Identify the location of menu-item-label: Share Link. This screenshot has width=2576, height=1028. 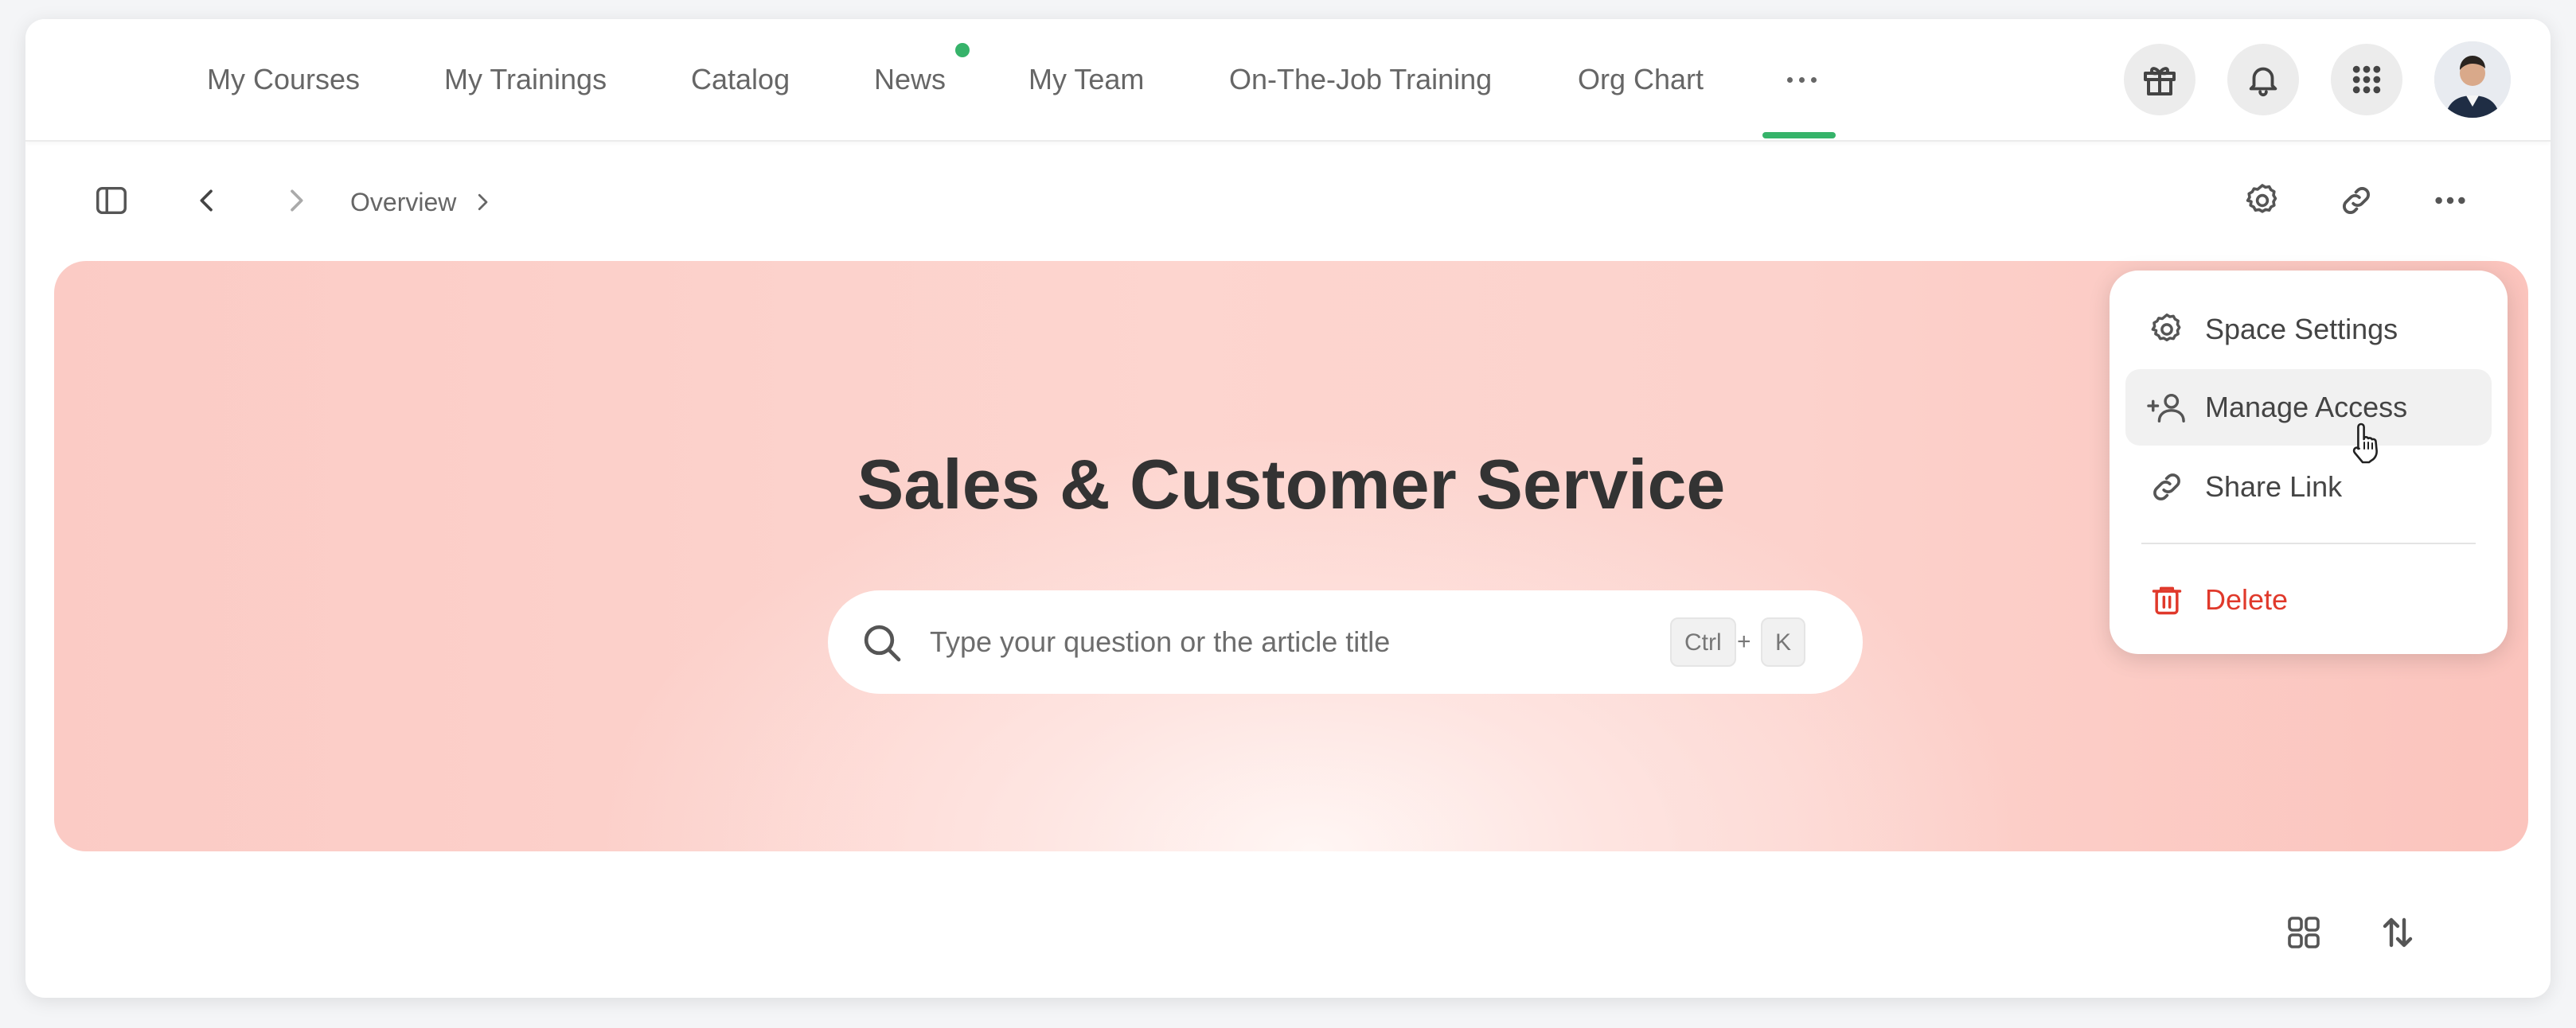
(2274, 486).